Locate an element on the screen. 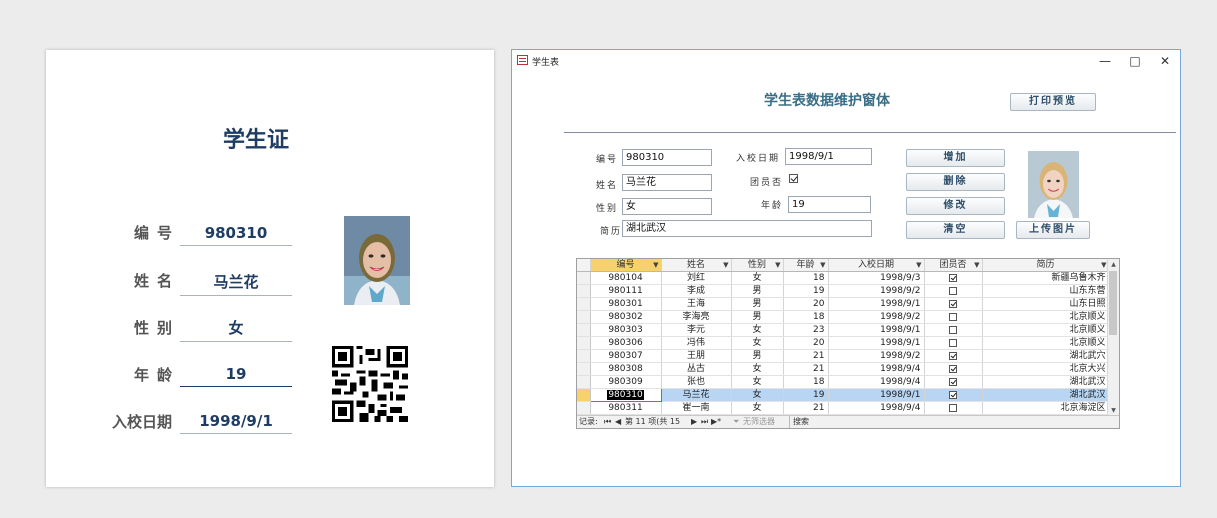 The height and width of the screenshot is (518, 1217). modify-button: 修改 is located at coordinates (955, 206).